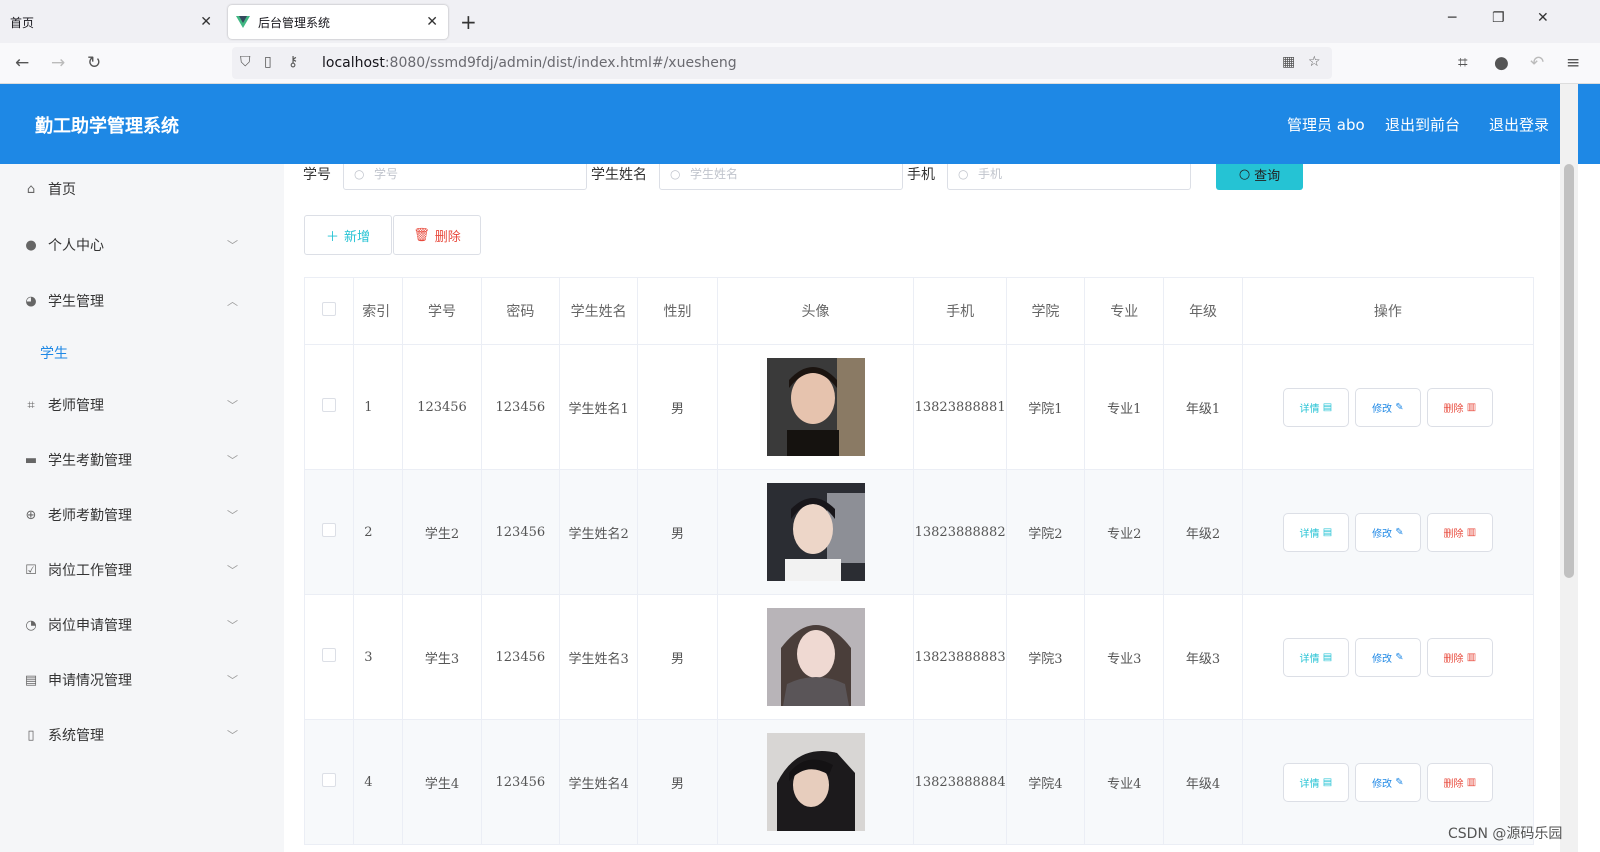  What do you see at coordinates (1501, 63) in the screenshot?
I see `chat-icon: ●` at bounding box center [1501, 63].